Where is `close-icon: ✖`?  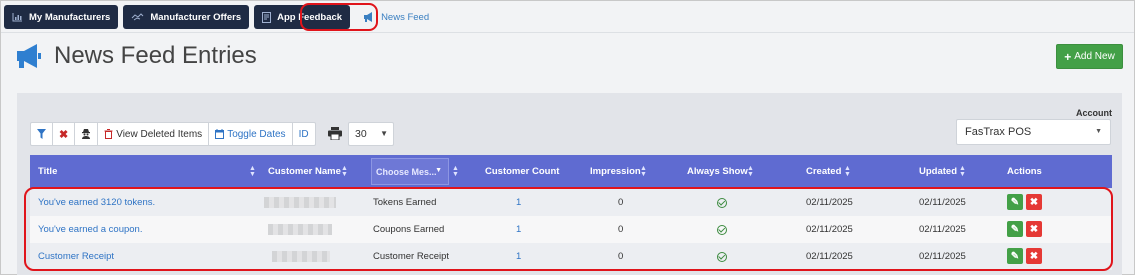
close-icon: ✖ is located at coordinates (64, 134).